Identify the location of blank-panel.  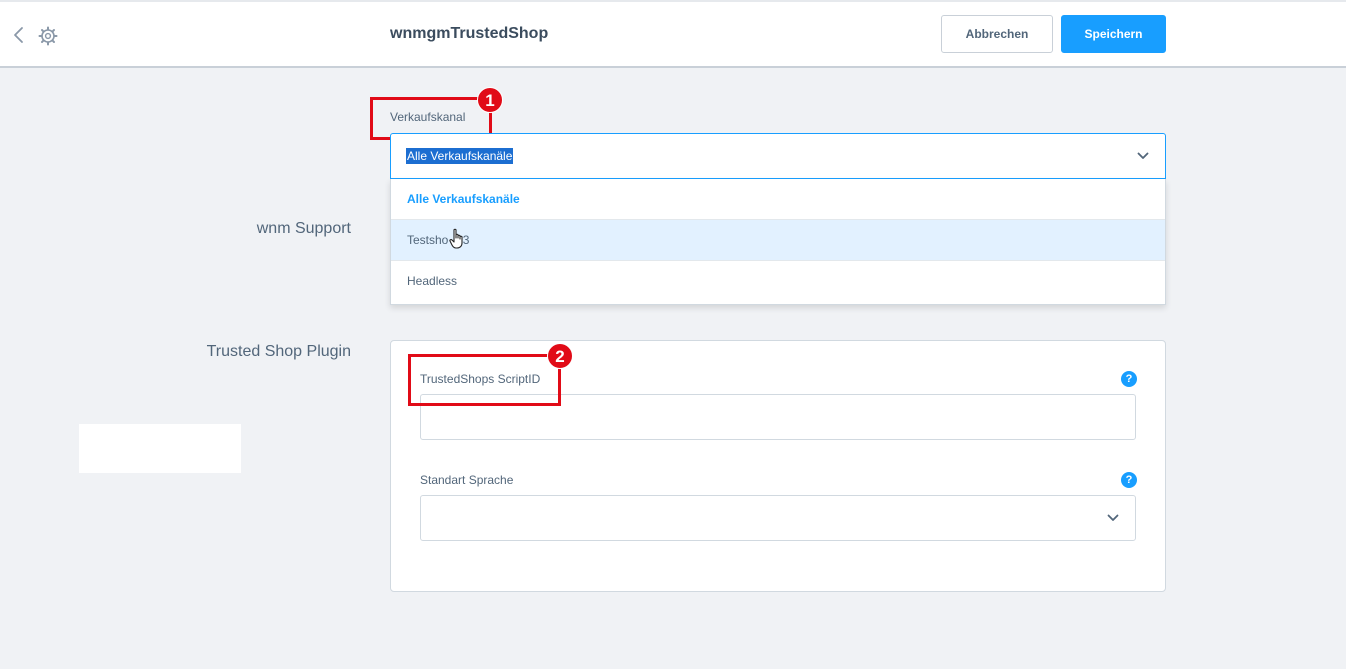
(160, 448).